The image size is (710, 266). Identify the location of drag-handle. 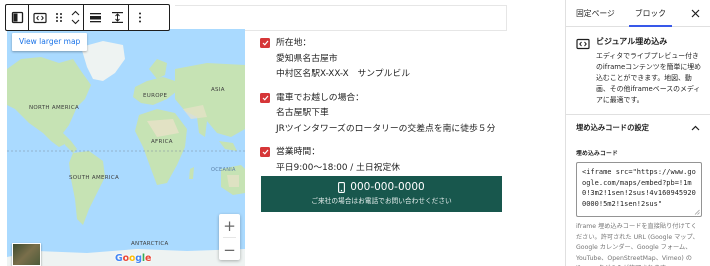
(59, 17).